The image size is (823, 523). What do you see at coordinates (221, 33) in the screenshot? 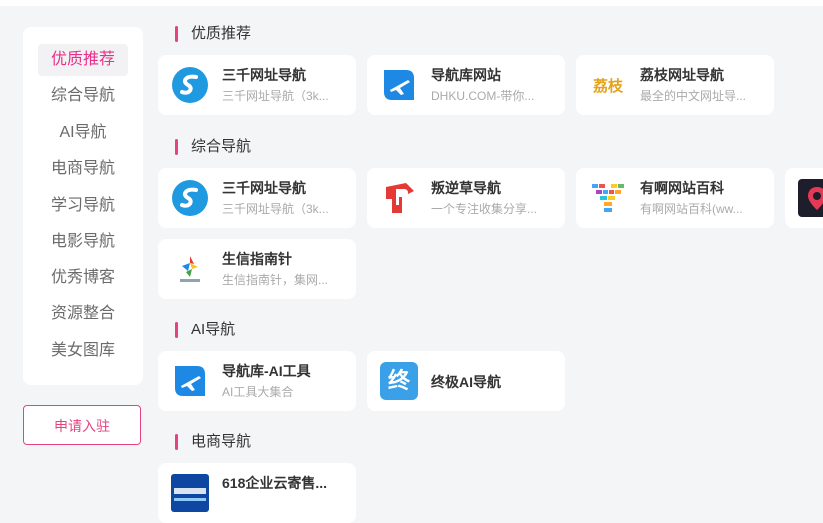
I see `section-title-text: 优质推荐` at bounding box center [221, 33].